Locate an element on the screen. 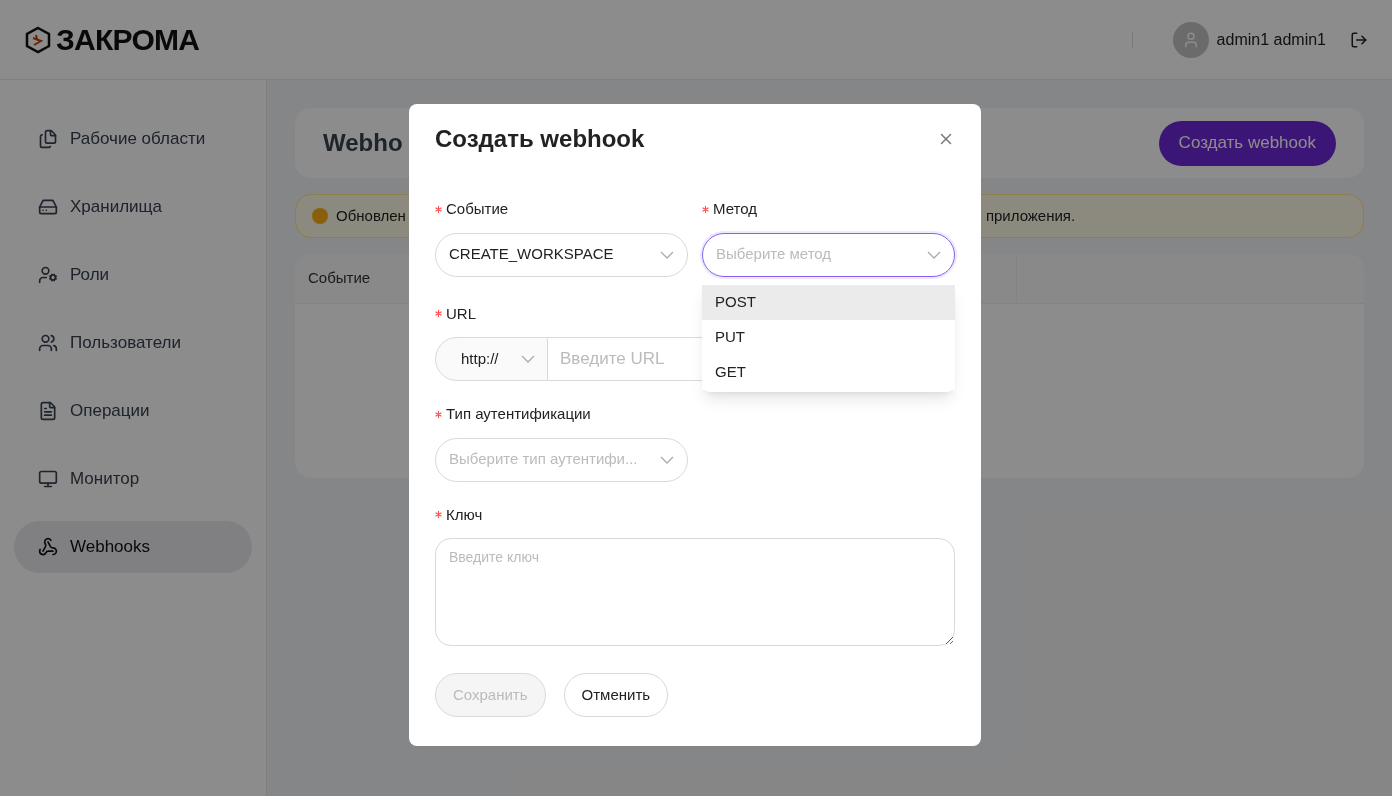  dialog-title: Создать webhook is located at coordinates (540, 139).